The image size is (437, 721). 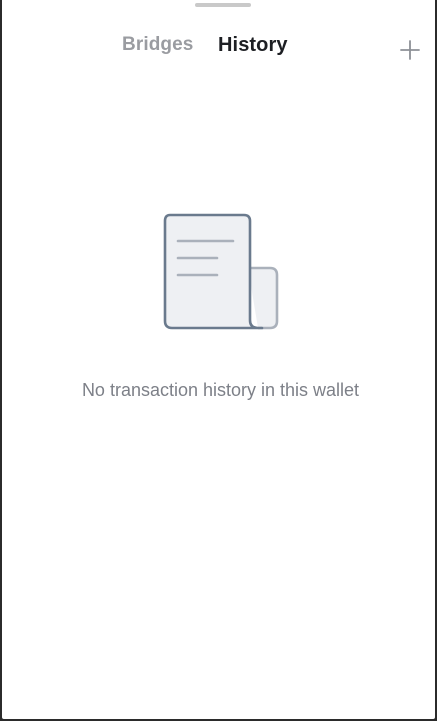 What do you see at coordinates (253, 45) in the screenshot?
I see `tab-history: History` at bounding box center [253, 45].